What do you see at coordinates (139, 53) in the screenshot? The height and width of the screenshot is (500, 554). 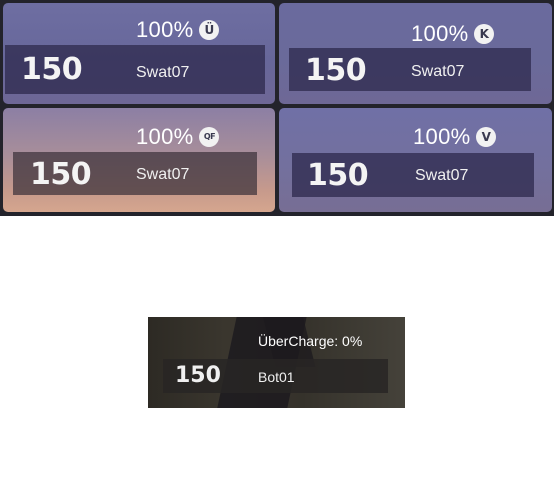 I see `medic-card-uber: 100% Ü 150 Swat07` at bounding box center [139, 53].